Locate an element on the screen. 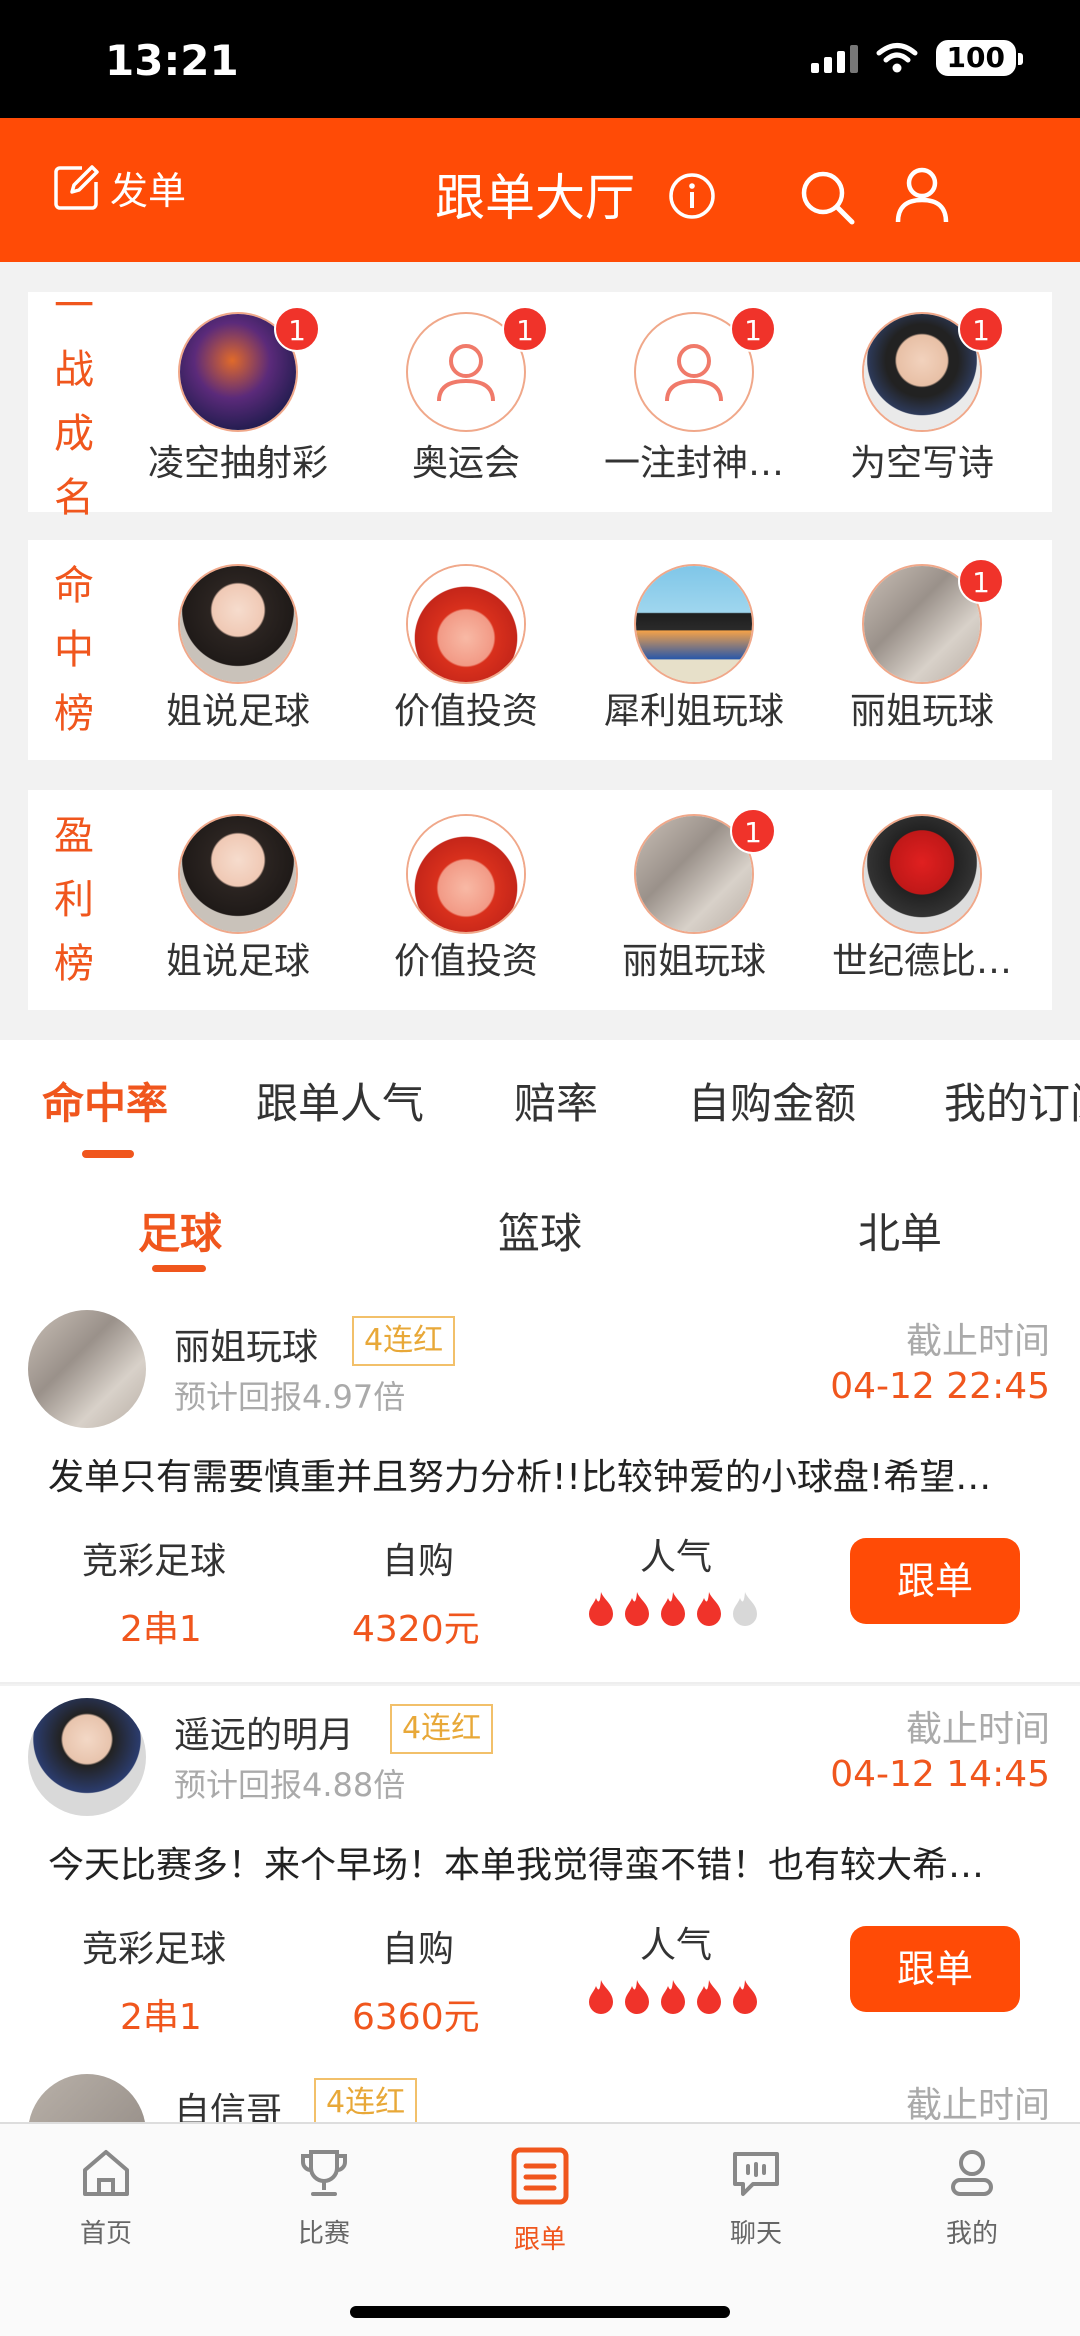 This screenshot has width=1080, height=2336. post-button: 发单 is located at coordinates (119, 187).